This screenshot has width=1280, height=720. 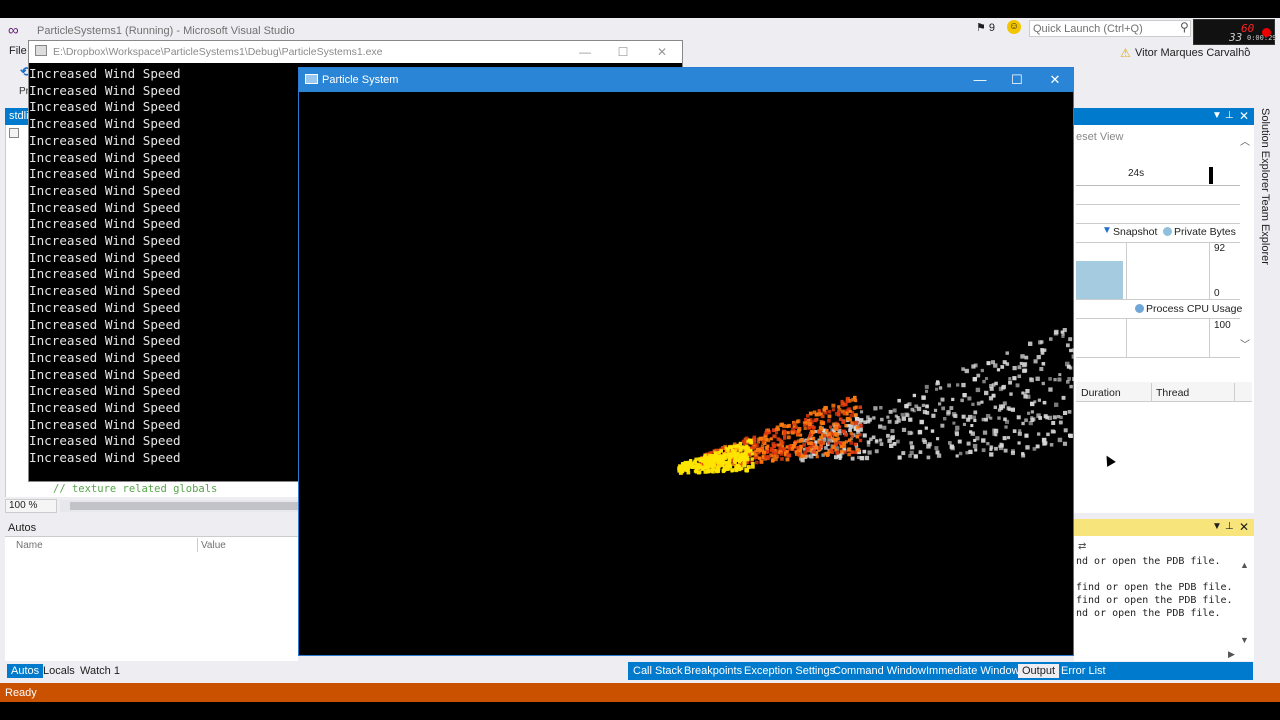 I want to click on zoom-level-dropdown: 100 %, so click(x=31, y=506).